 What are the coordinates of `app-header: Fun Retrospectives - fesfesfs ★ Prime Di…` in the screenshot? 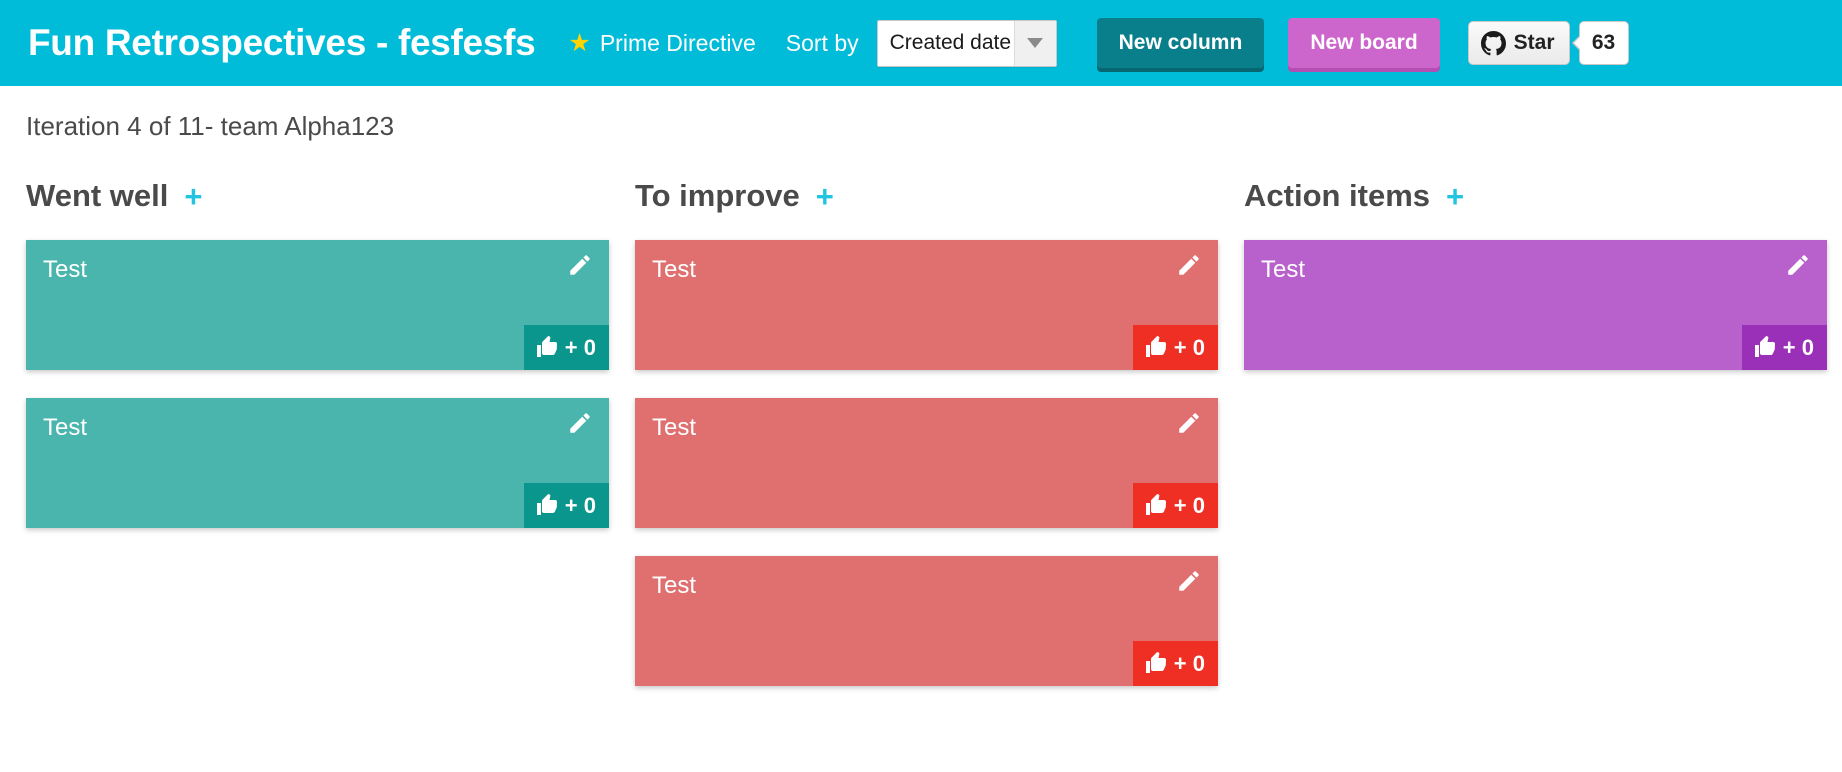 It's located at (921, 43).